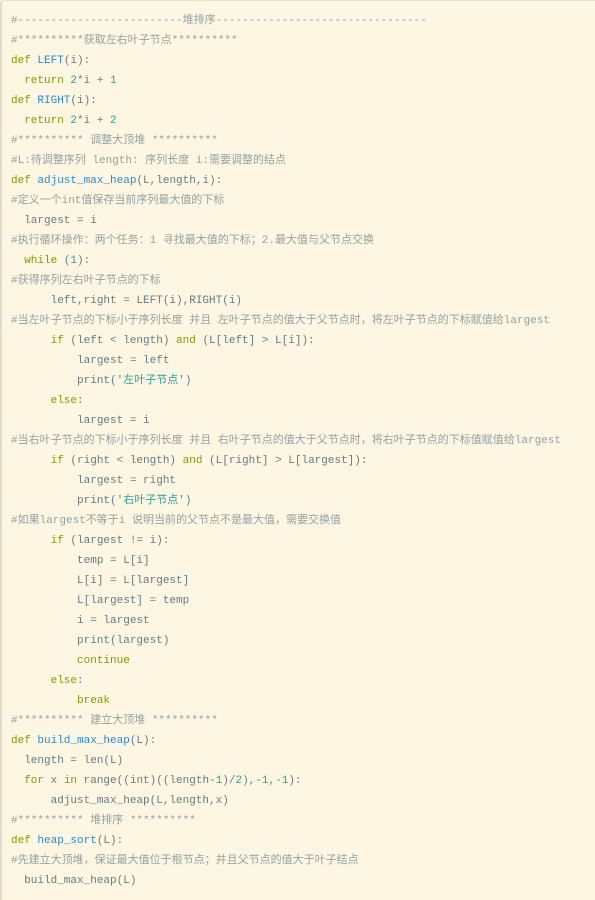  Describe the element at coordinates (303, 621) in the screenshot. I see `code-line: i = largest` at that location.